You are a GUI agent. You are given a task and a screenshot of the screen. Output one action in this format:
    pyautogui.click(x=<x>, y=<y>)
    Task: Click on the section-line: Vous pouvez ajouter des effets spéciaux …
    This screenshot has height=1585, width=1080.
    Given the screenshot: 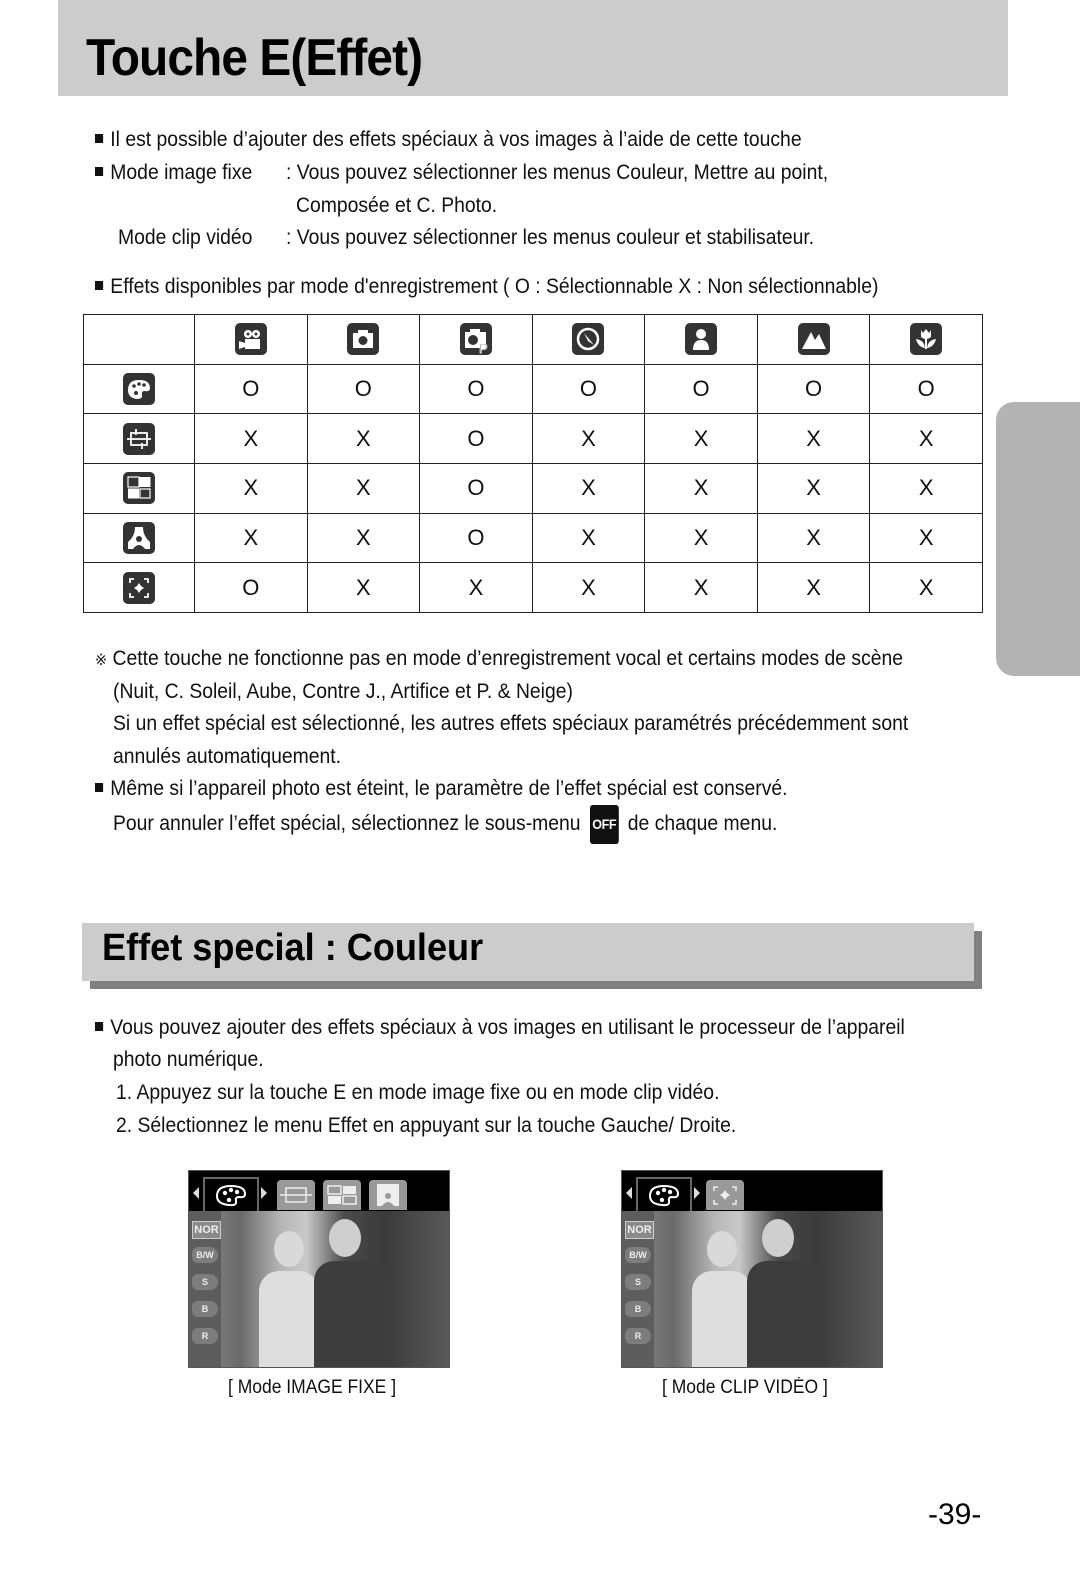 What is the action you would take?
    pyautogui.click(x=500, y=1027)
    